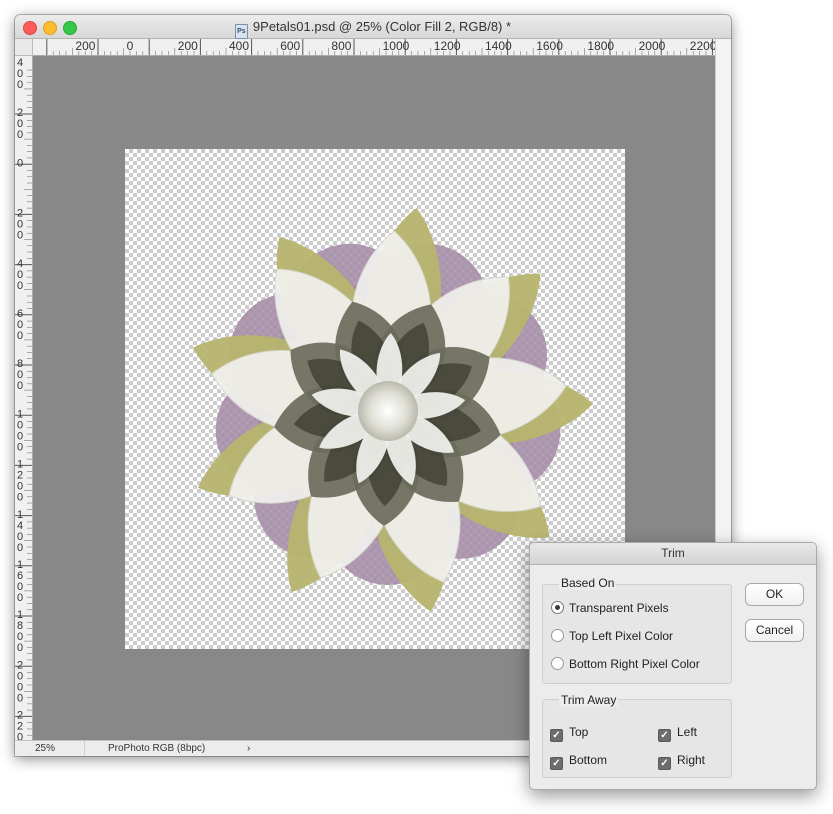  What do you see at coordinates (239, 46) in the screenshot?
I see `ruler-label: 400` at bounding box center [239, 46].